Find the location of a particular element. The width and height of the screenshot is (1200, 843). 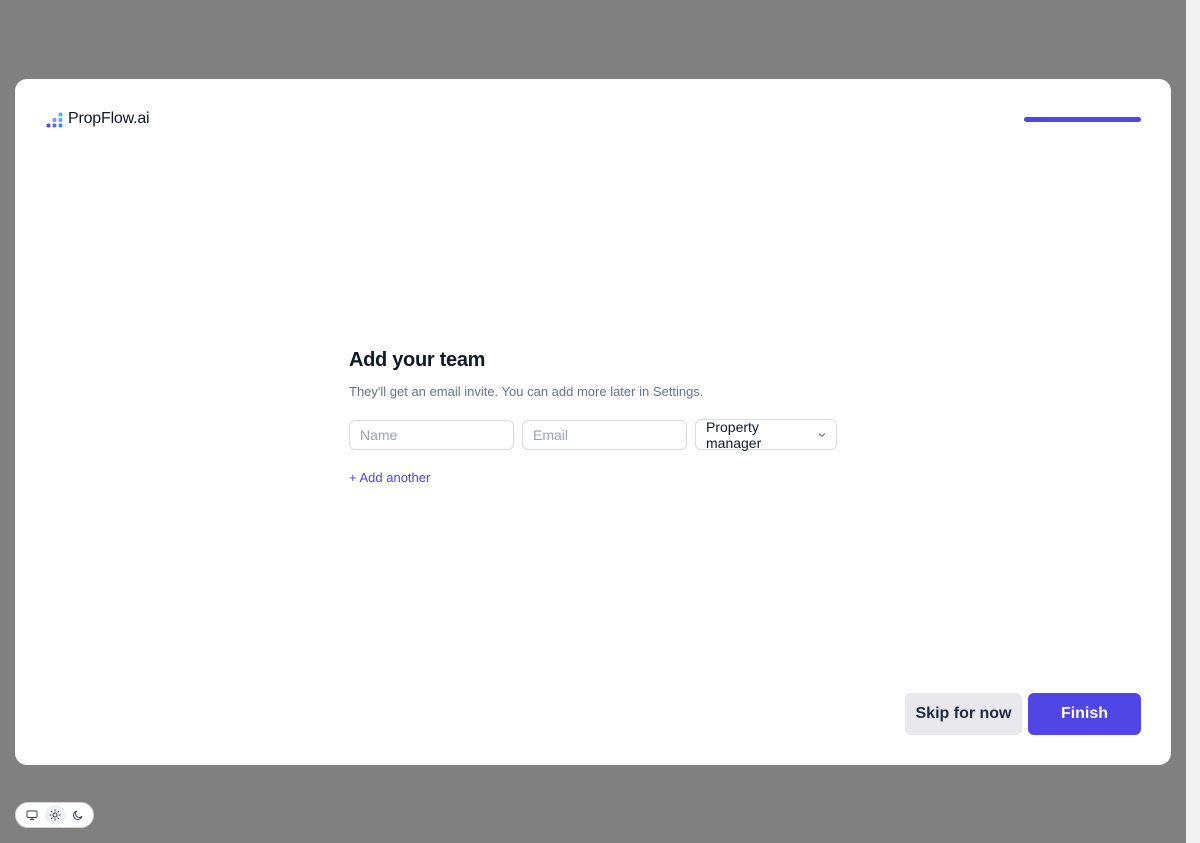

theme-toggle is located at coordinates (54, 815).